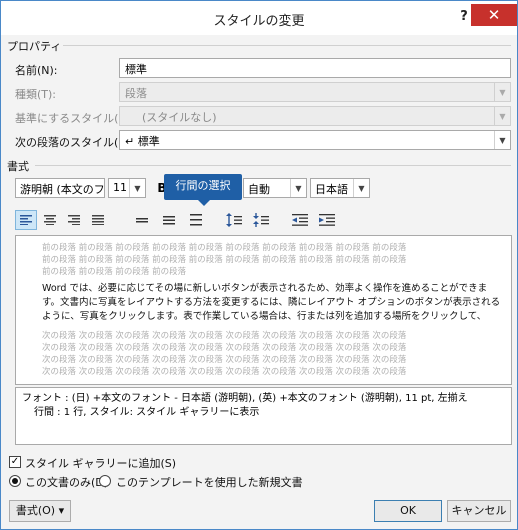 The height and width of the screenshot is (530, 518). Describe the element at coordinates (142, 141) in the screenshot. I see `next-style-value: ↵ 標準` at that location.